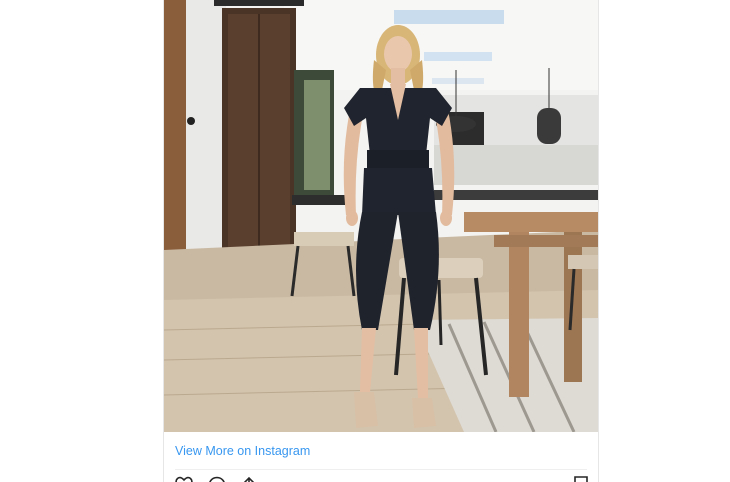 The image size is (730, 482). I want to click on bookmark-icon, so click(581, 479).